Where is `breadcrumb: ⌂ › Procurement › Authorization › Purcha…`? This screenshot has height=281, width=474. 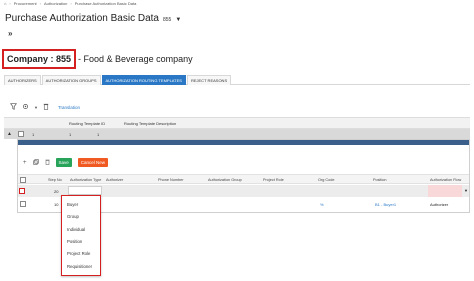
breadcrumb: ⌂ › Procurement › Authorization › Purcha… is located at coordinates (70, 3).